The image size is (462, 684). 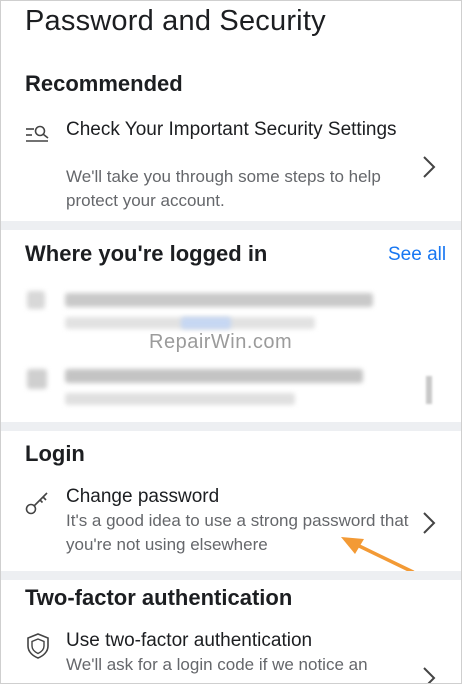 What do you see at coordinates (231, 386) in the screenshot?
I see `session-row` at bounding box center [231, 386].